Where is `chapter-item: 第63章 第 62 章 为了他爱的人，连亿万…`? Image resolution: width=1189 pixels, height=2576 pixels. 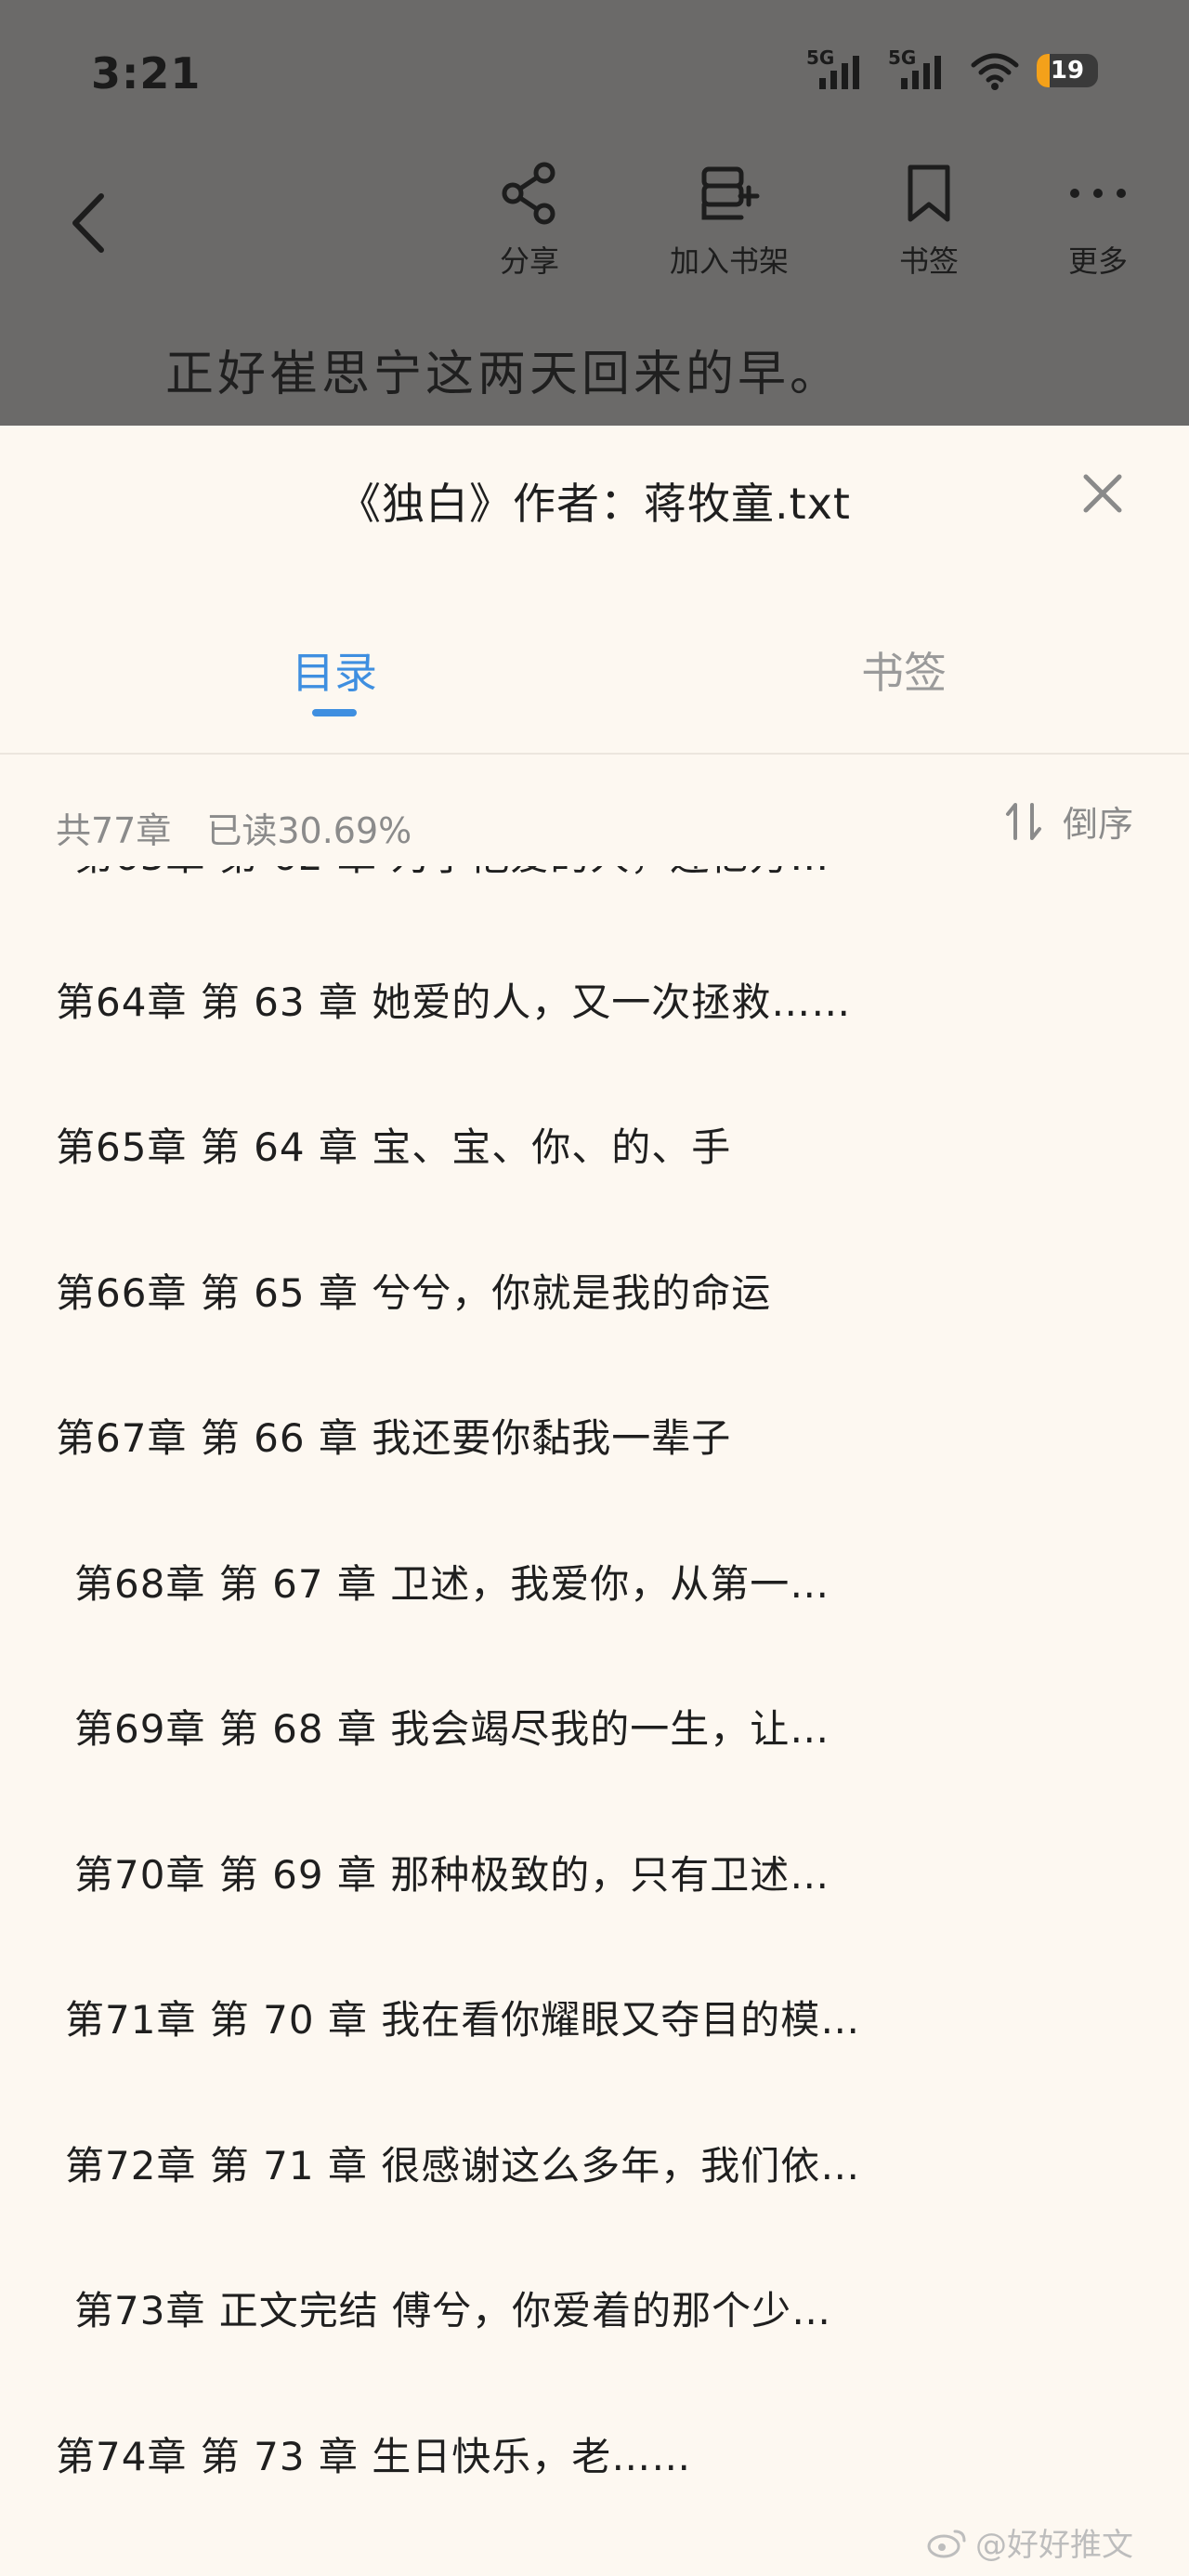
chapter-item: 第63章 第 62 章 为了他爱的人，连亿万… is located at coordinates (452, 874).